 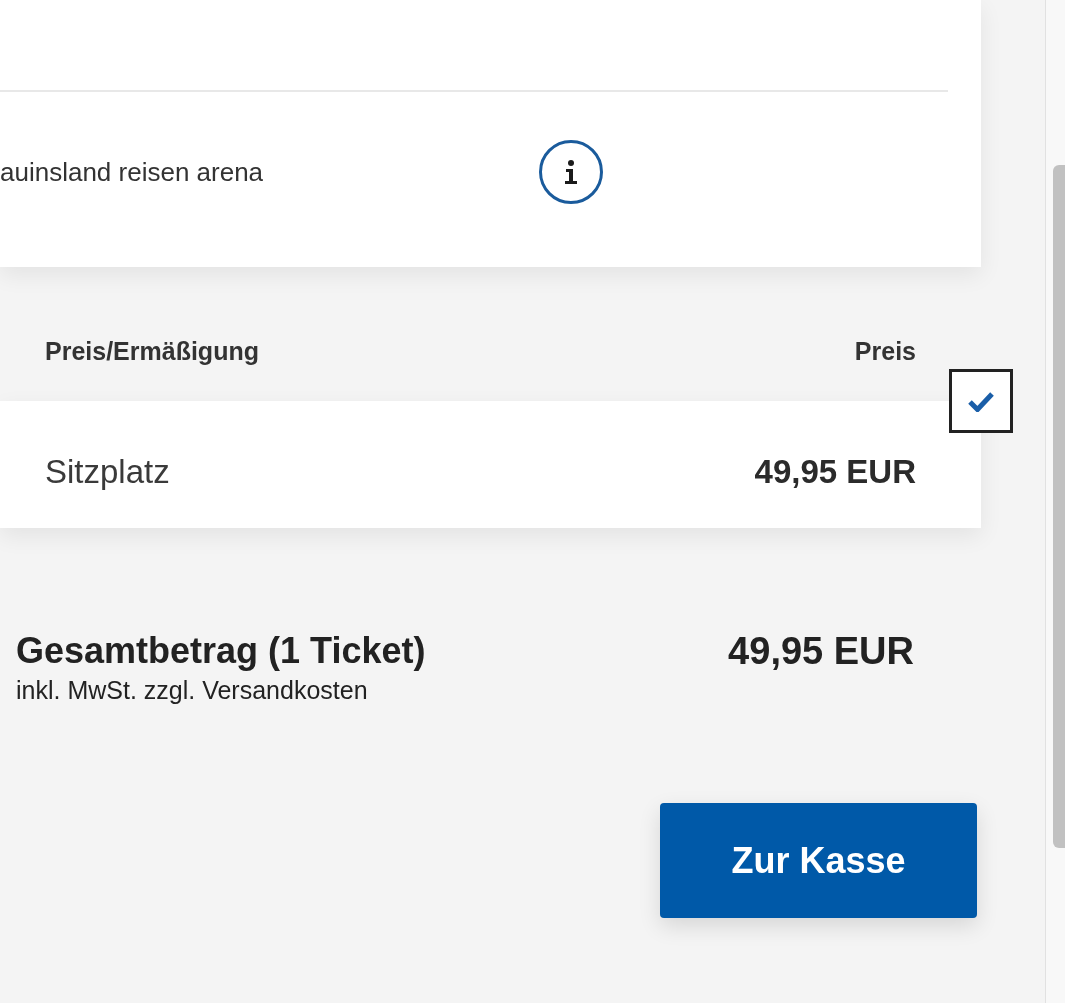 I want to click on tax-note: inkl. MwSt. zzgl. Versandkosten, so click(x=192, y=690).